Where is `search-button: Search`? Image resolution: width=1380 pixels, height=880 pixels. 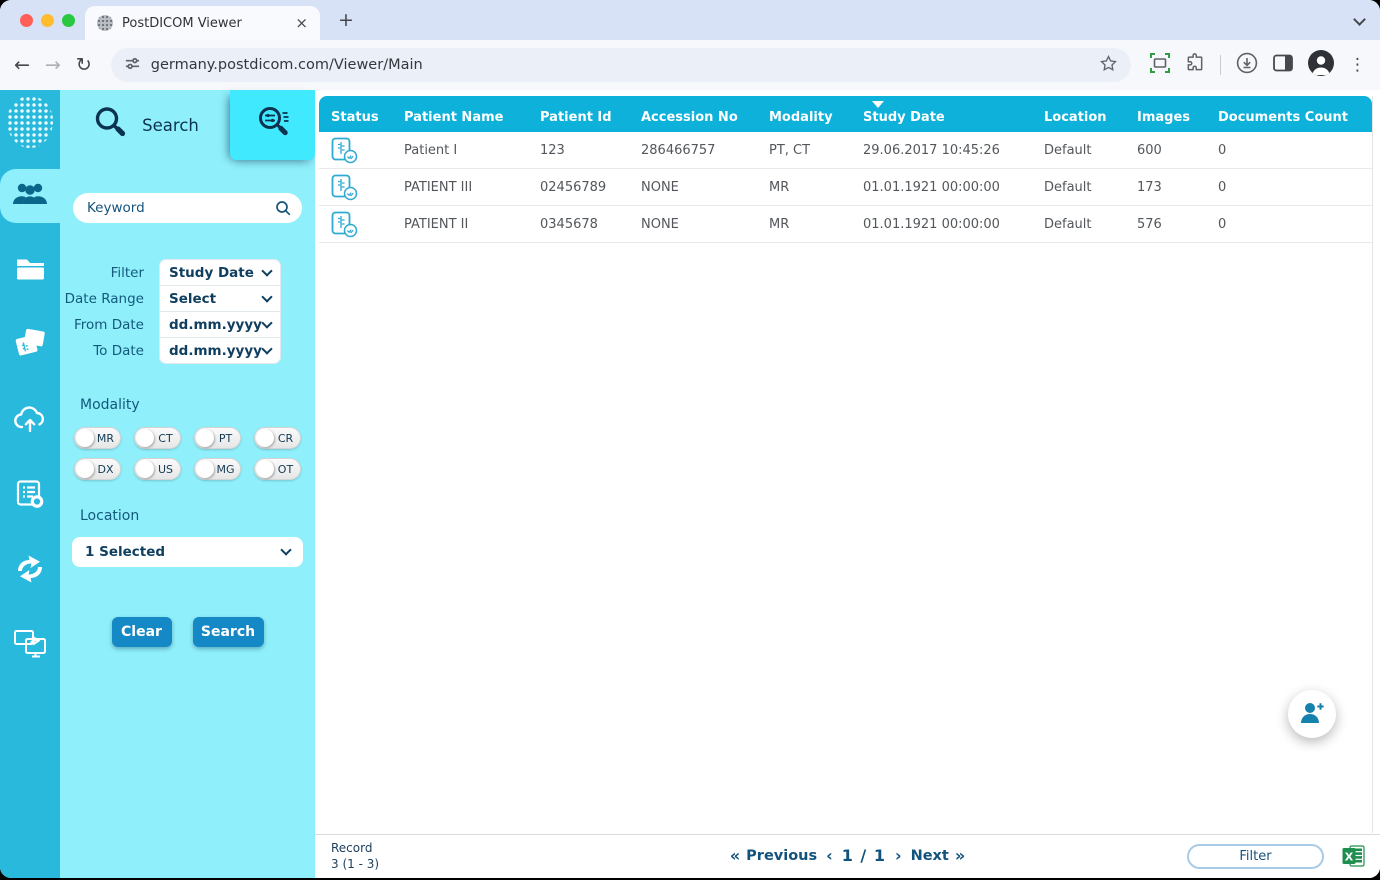 search-button: Search is located at coordinates (228, 632).